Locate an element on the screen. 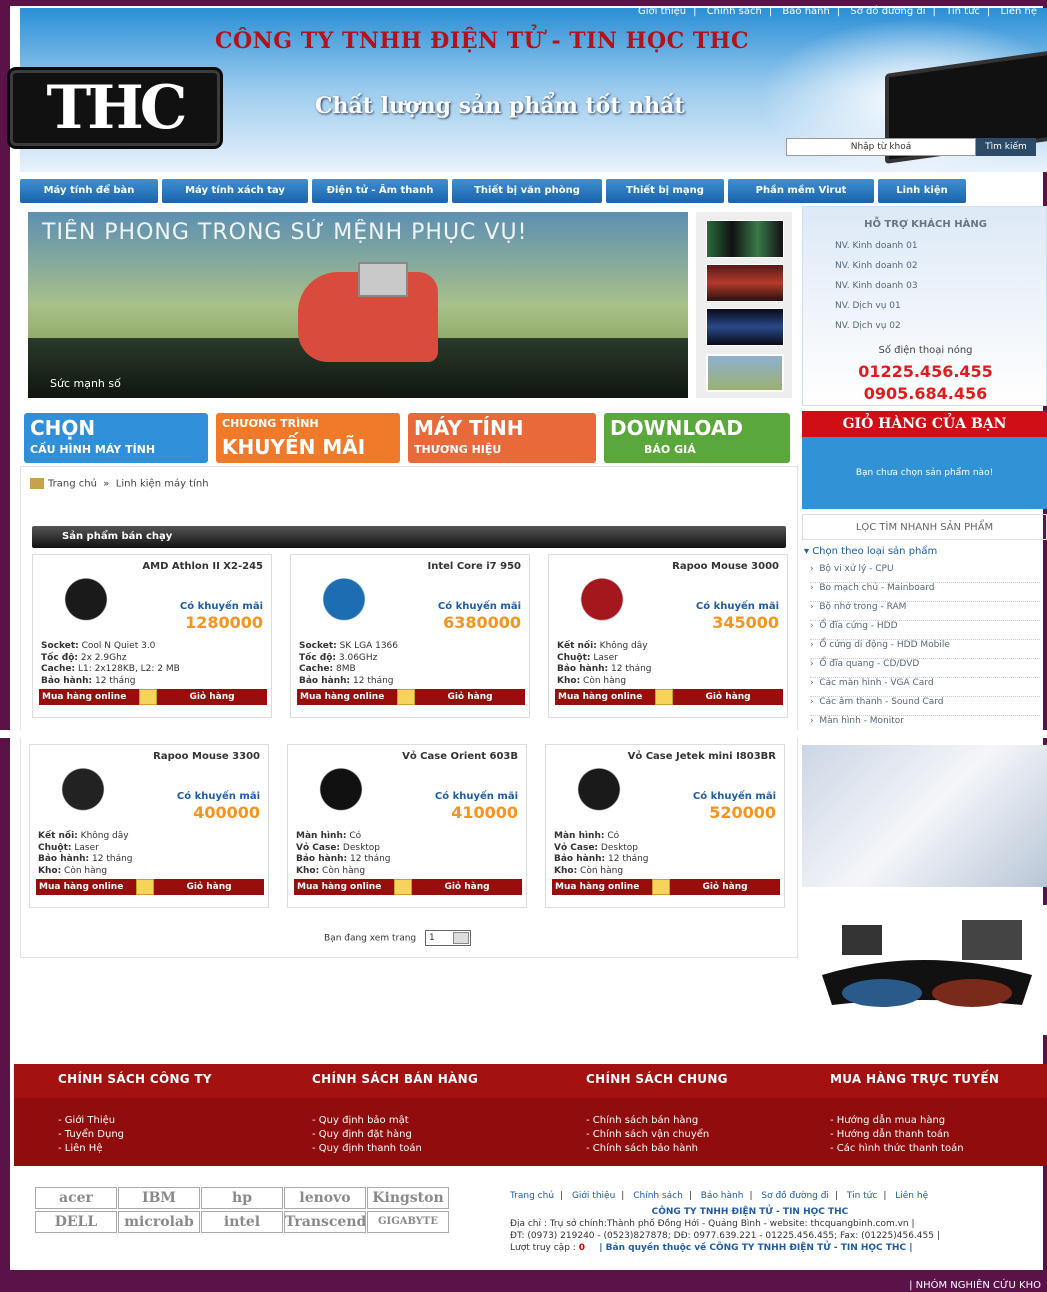 The height and width of the screenshot is (1292, 1047). footer-link: - Giới Thiệu is located at coordinates (135, 1121).